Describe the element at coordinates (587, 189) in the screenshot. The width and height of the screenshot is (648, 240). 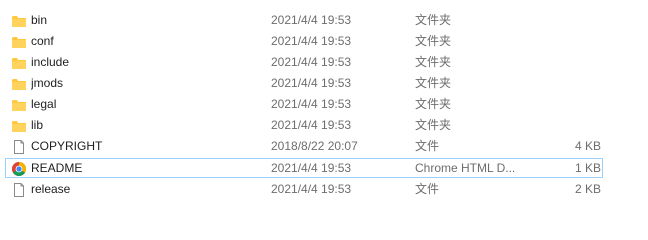
I see `file-size: 2 KB` at that location.